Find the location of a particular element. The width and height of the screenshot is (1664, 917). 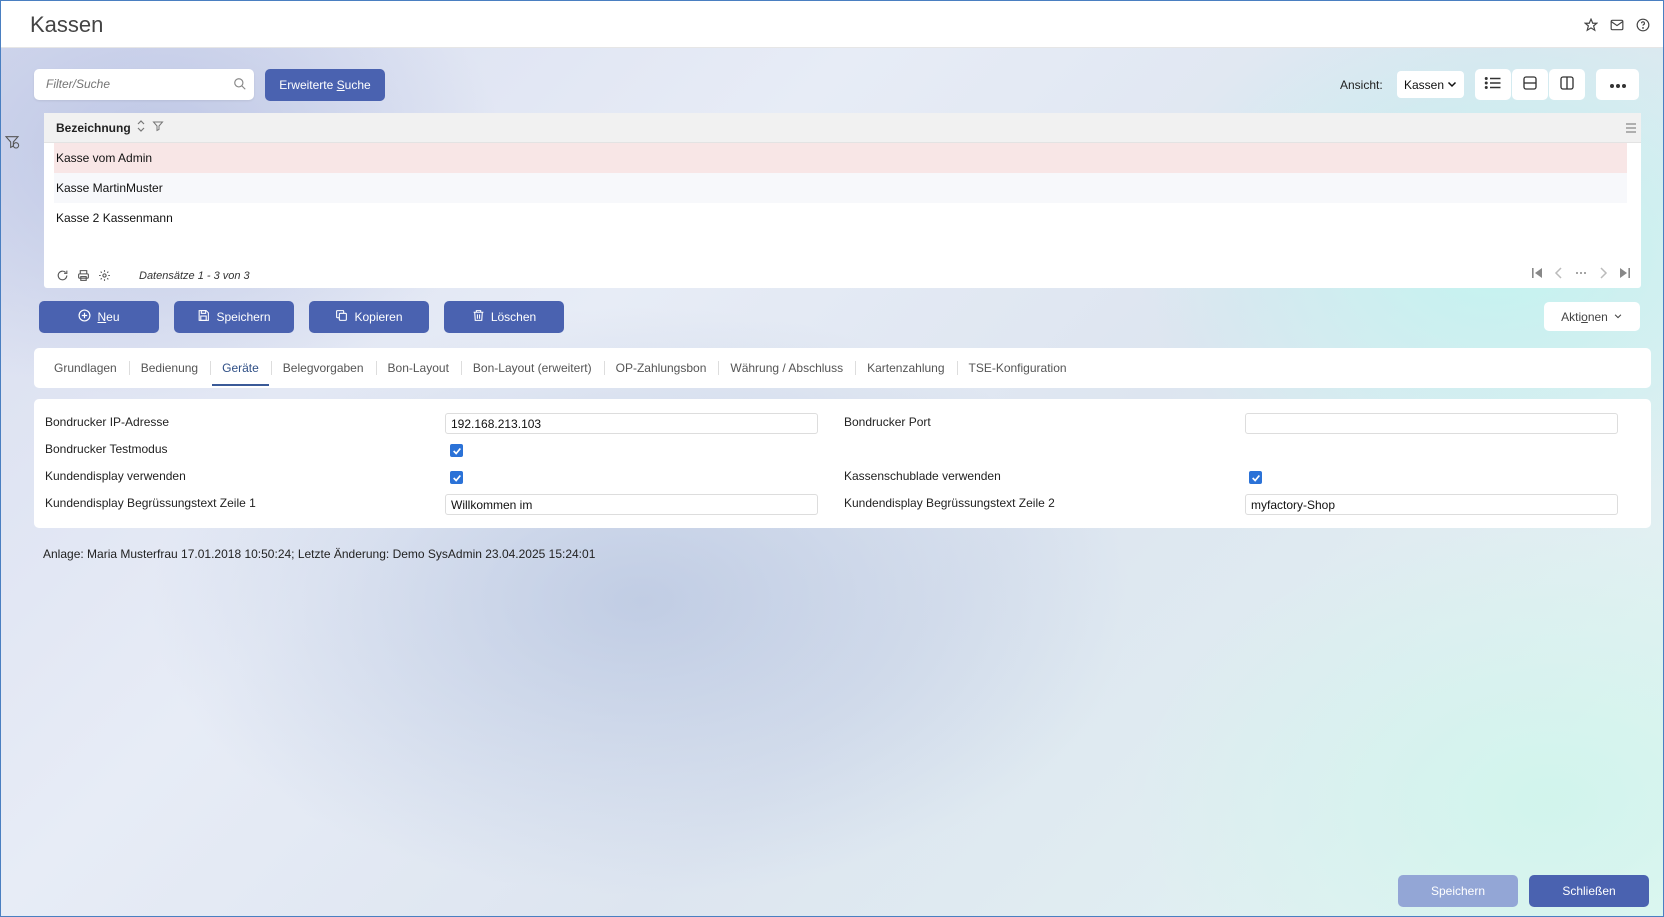

title-bar-icons is located at coordinates (1617, 25).